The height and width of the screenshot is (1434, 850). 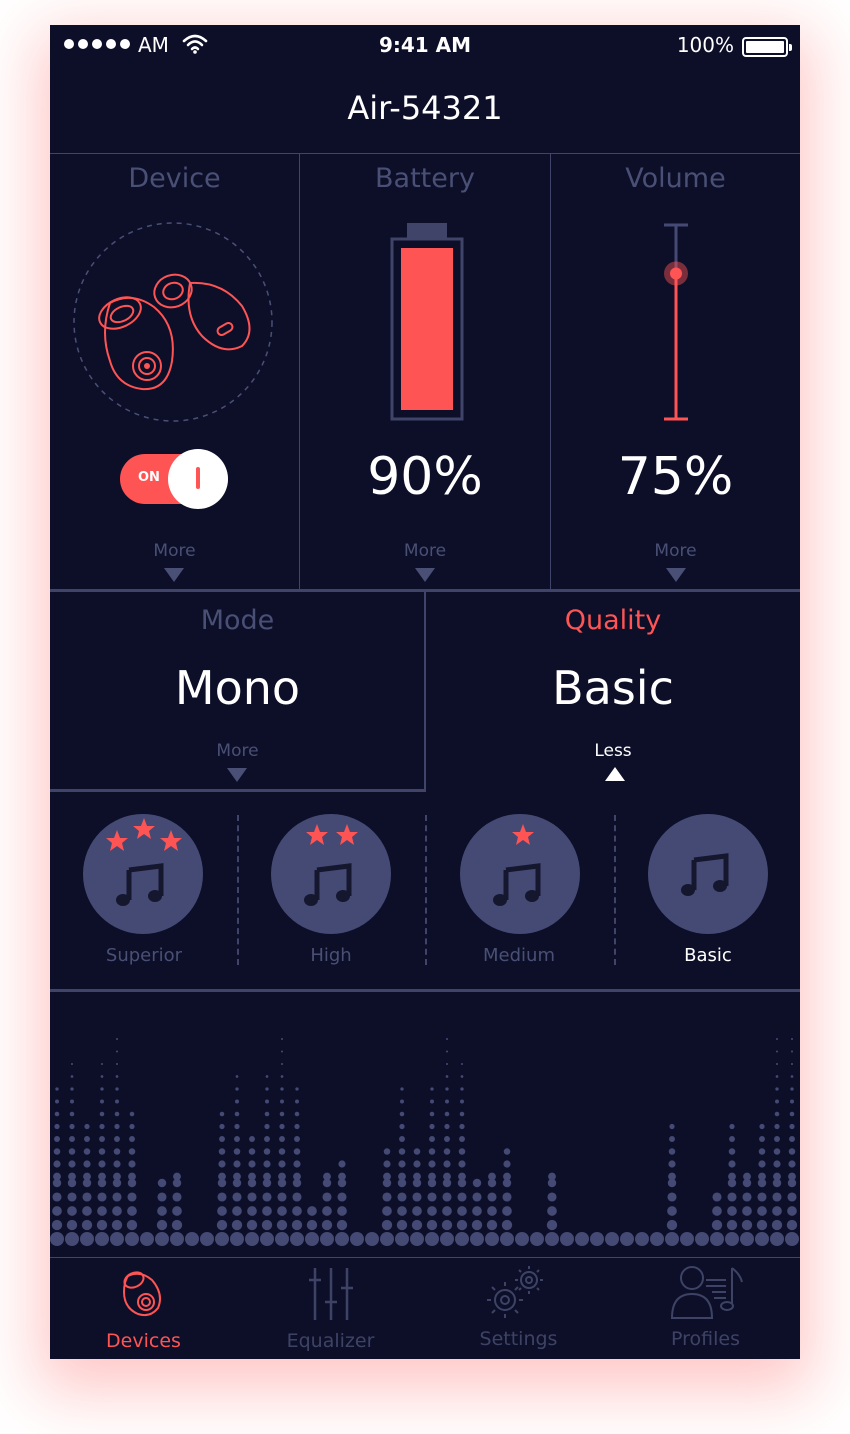 What do you see at coordinates (425, 551) in the screenshot?
I see `battery-more-link: More` at bounding box center [425, 551].